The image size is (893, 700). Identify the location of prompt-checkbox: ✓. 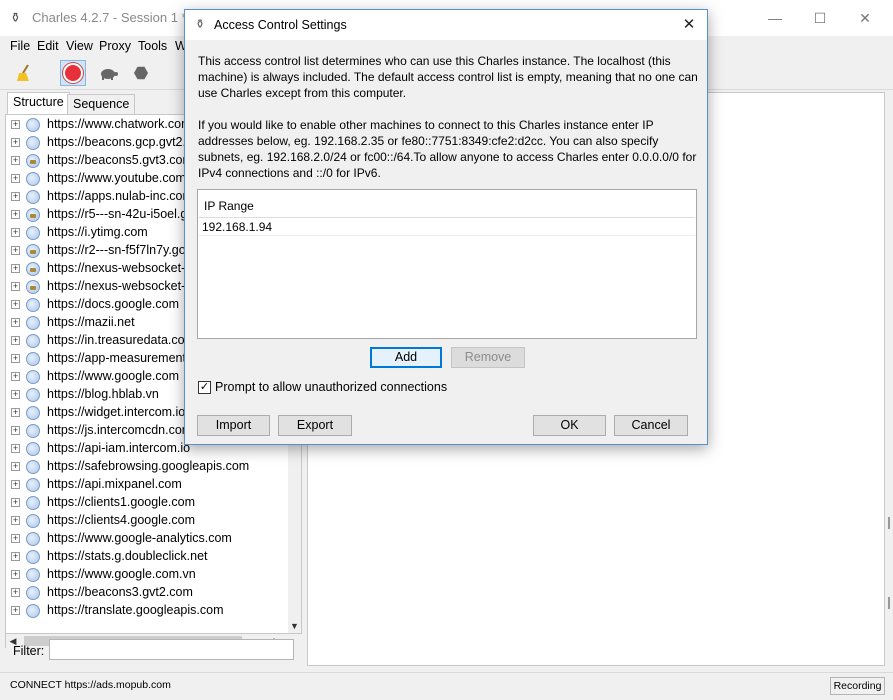
(204, 387).